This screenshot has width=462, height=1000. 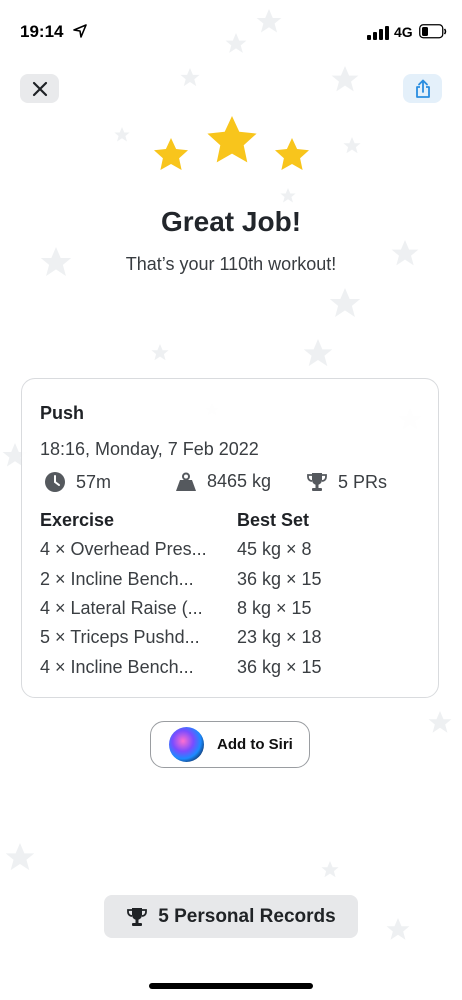 I want to click on share-icon, so click(x=422, y=88).